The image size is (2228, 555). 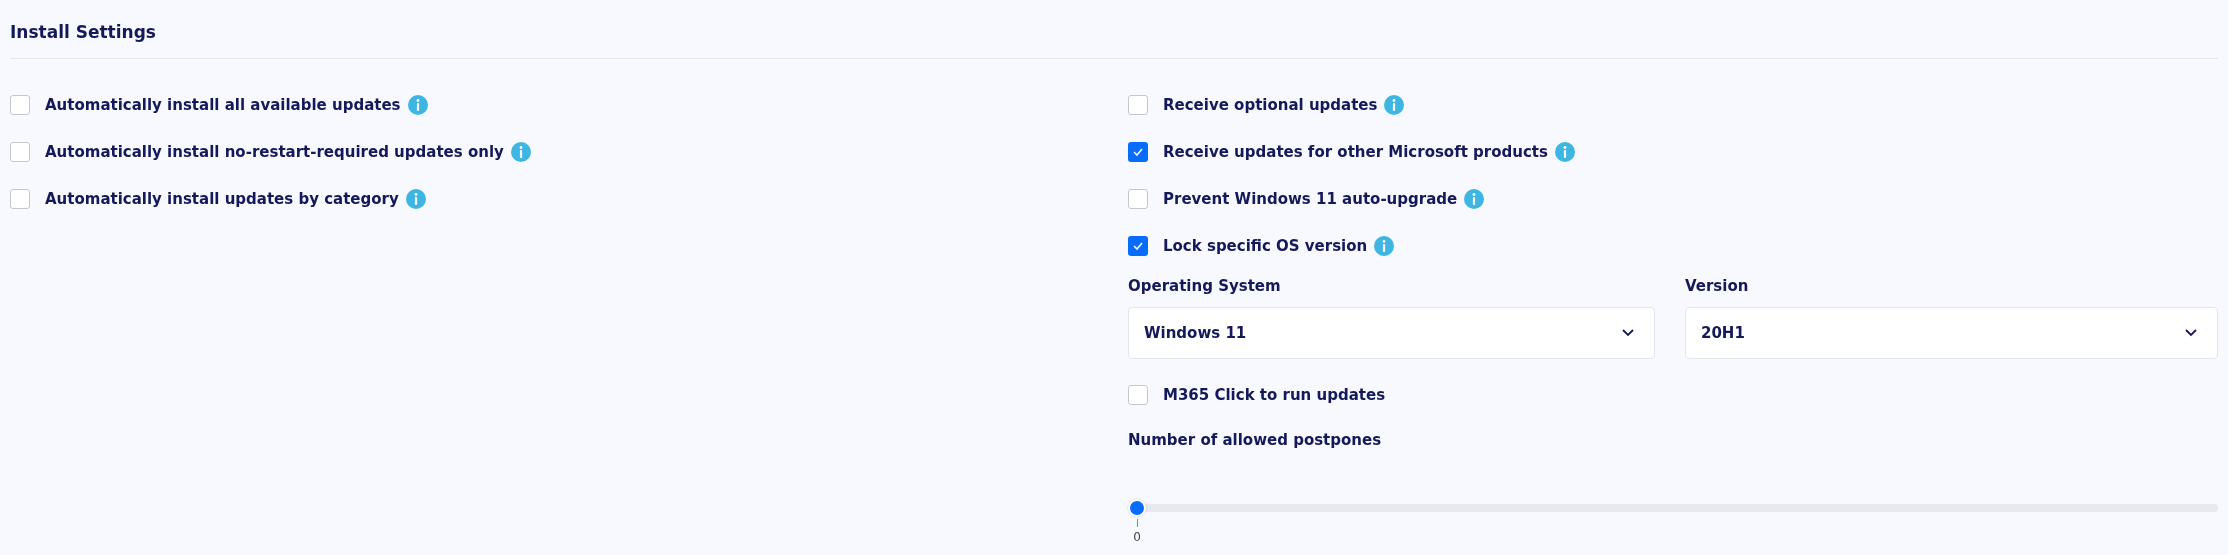 What do you see at coordinates (1310, 198) in the screenshot?
I see `option-label: Prevent Windows 11 auto-upgrade` at bounding box center [1310, 198].